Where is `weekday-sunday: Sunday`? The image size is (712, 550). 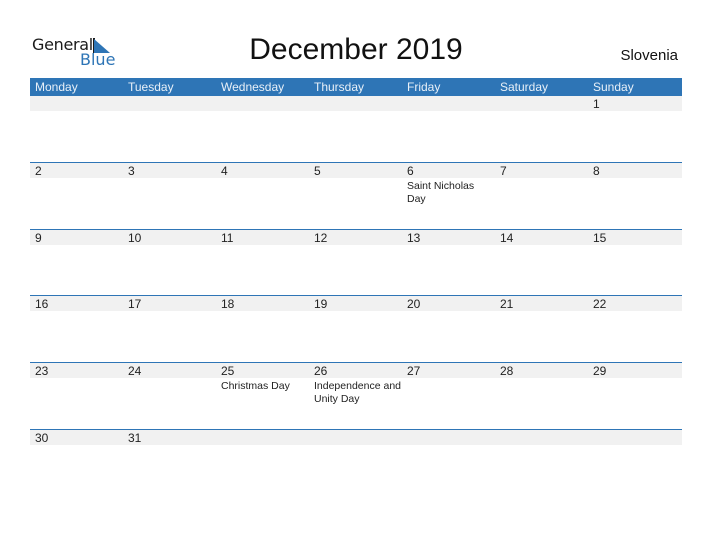 weekday-sunday: Sunday is located at coordinates (613, 87).